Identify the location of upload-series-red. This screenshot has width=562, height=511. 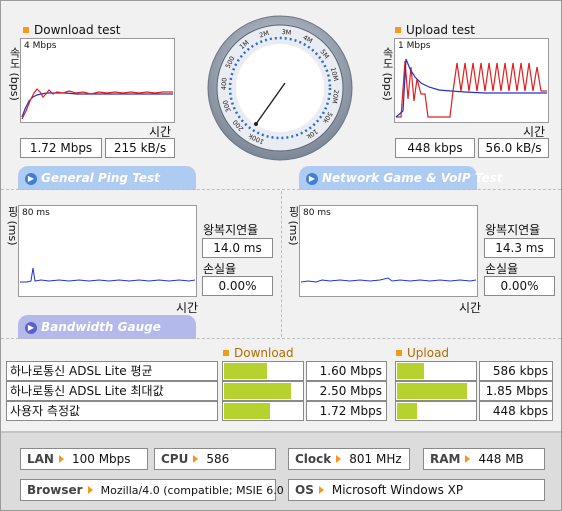
(471, 89).